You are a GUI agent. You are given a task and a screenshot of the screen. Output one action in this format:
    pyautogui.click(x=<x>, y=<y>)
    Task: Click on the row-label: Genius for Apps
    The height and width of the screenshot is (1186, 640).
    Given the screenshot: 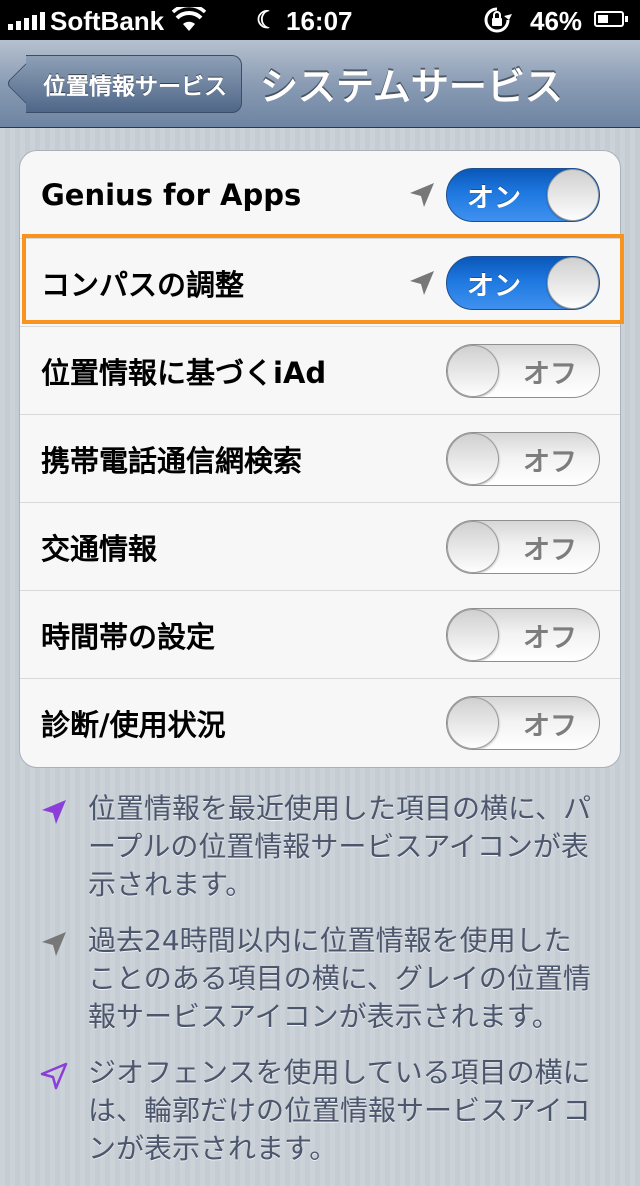 What is the action you would take?
    pyautogui.click(x=171, y=195)
    